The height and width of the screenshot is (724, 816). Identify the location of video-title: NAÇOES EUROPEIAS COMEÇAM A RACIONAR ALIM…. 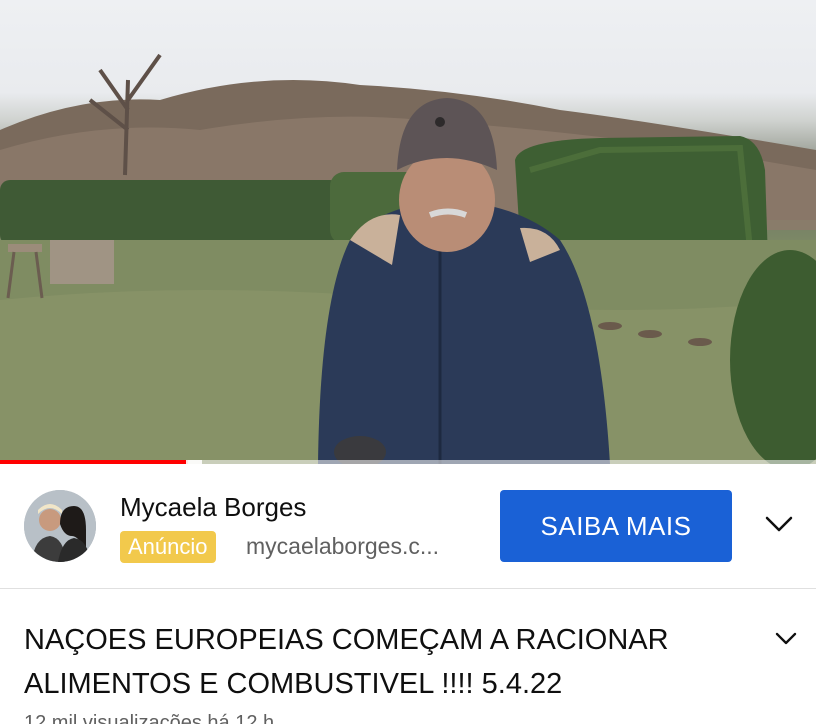
(384, 662).